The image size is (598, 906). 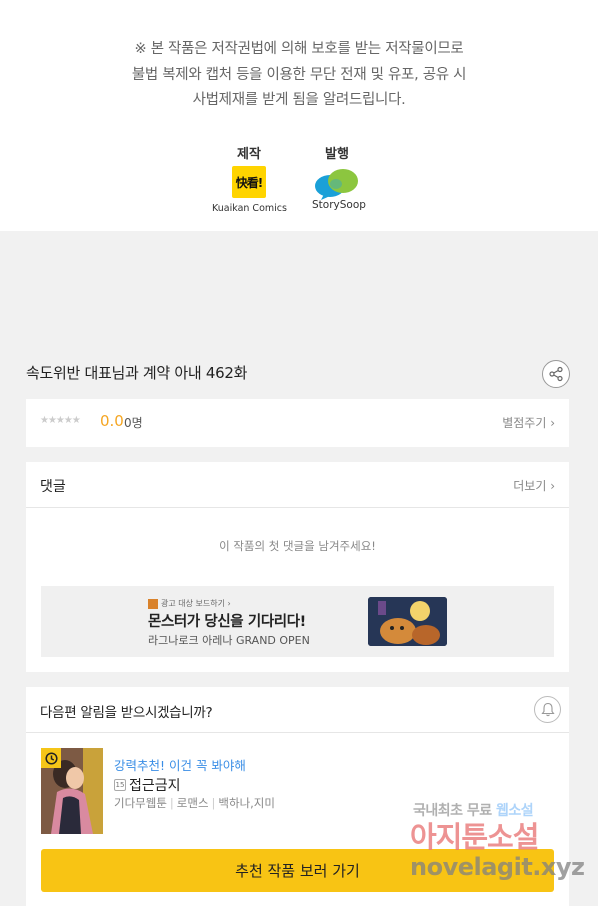 I want to click on ad-subtitle: 라그나로크 아레나 GRAND OPEN, so click(x=229, y=640).